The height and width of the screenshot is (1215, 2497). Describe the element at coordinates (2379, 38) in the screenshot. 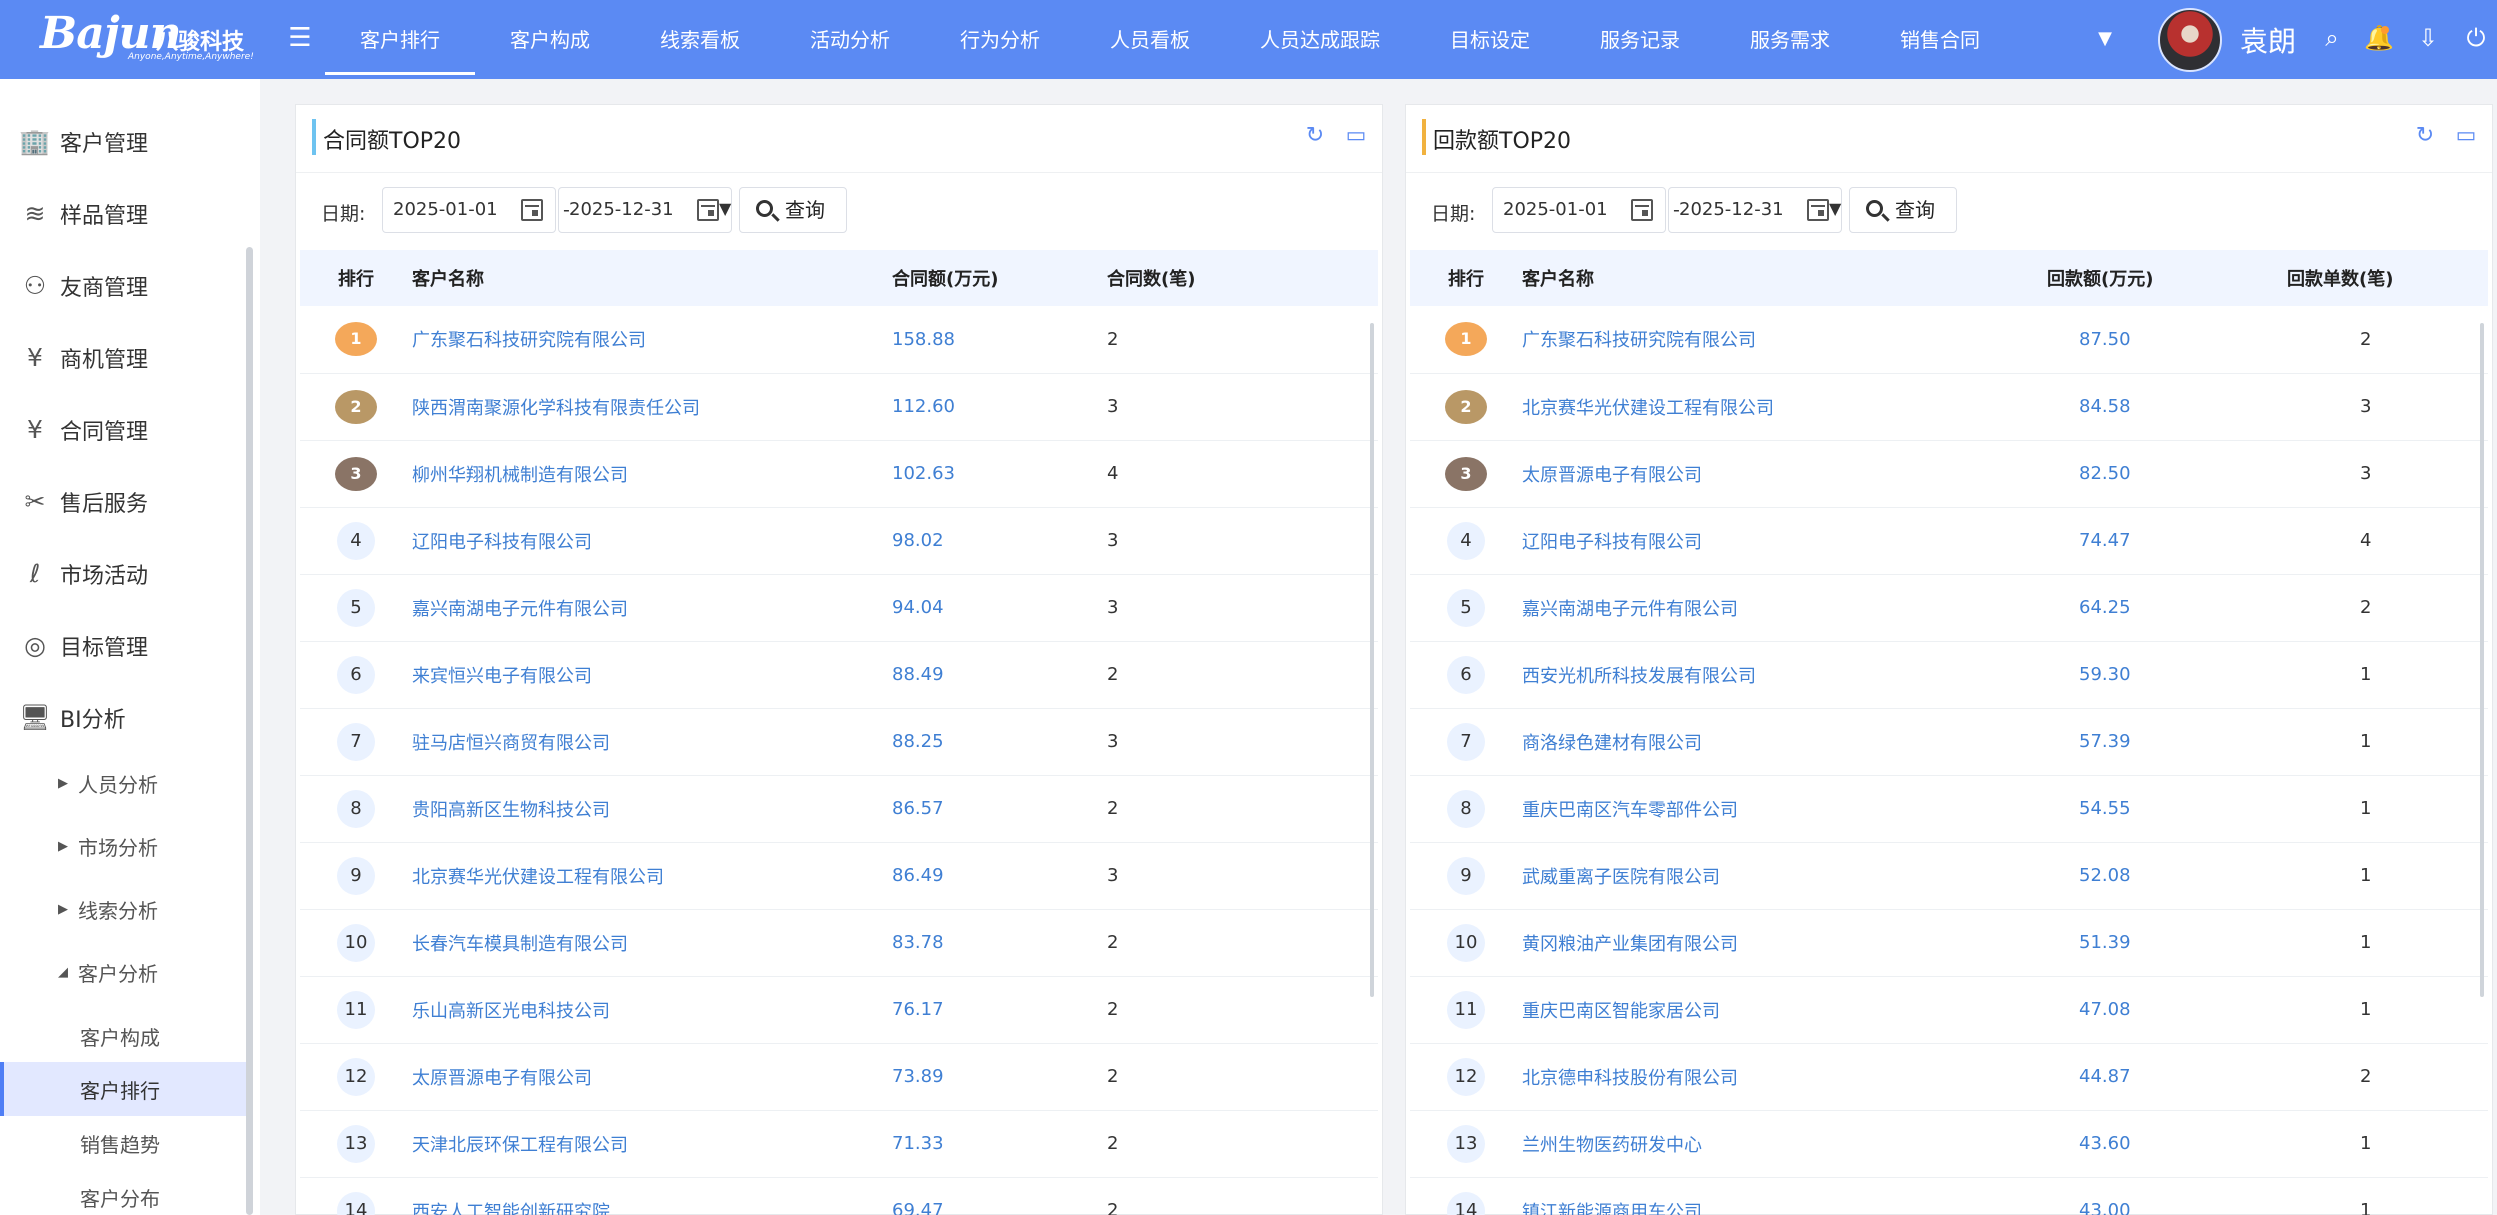

I see `bell-icon: 🔔` at that location.